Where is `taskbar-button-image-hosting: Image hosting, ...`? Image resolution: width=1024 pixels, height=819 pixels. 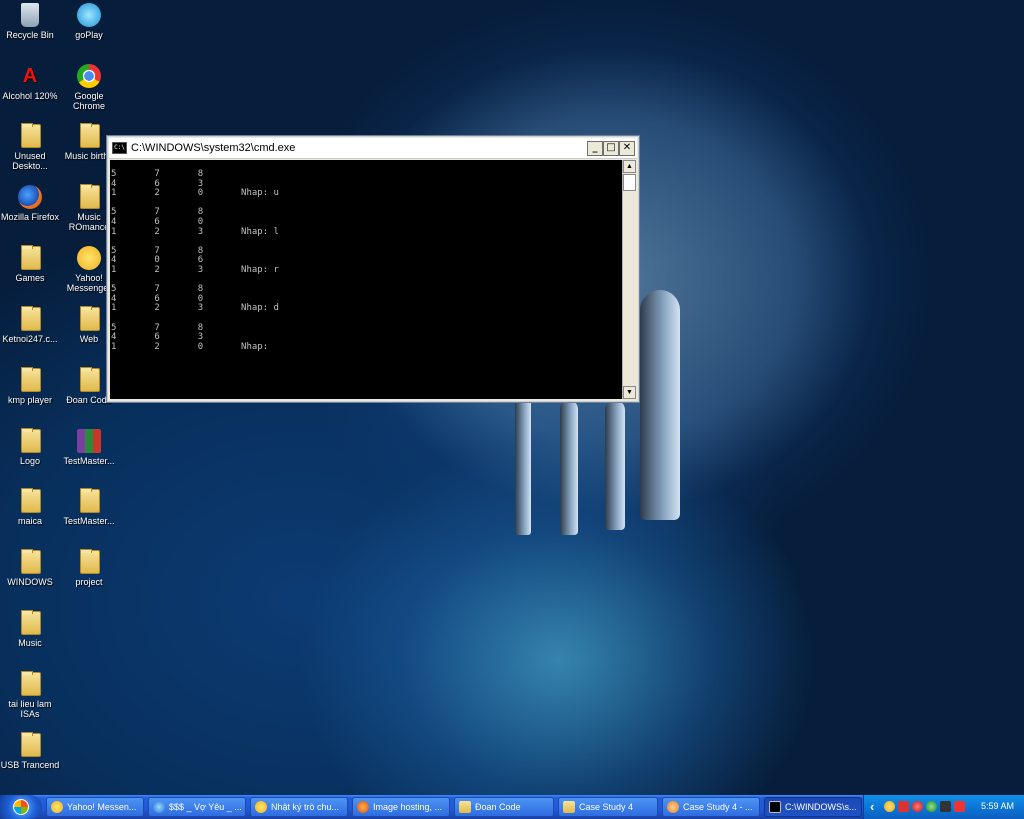 taskbar-button-image-hosting: Image hosting, ... is located at coordinates (401, 807).